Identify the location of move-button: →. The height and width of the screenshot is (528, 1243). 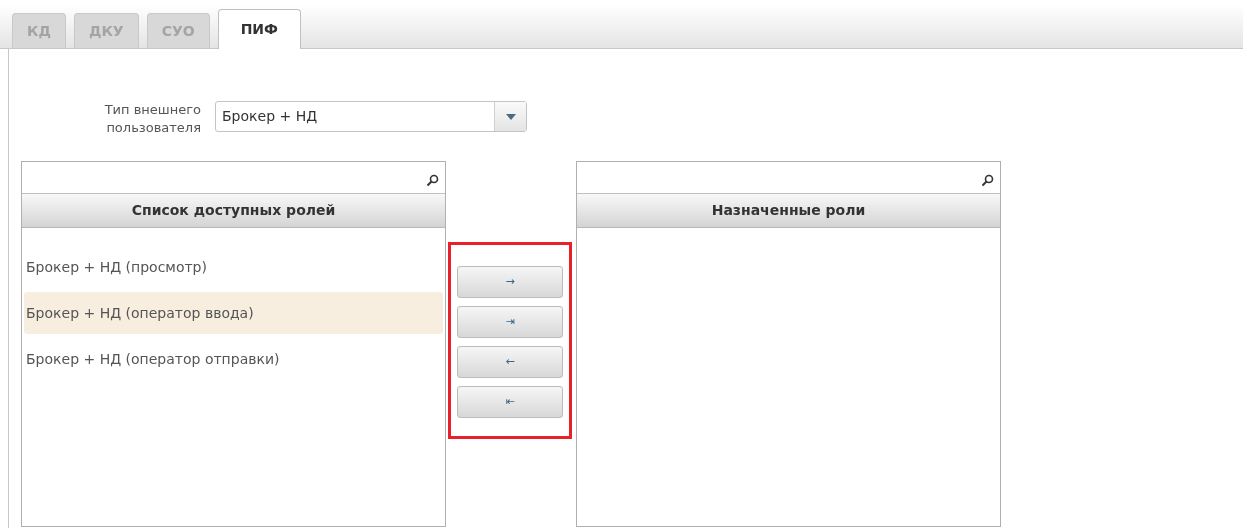
(510, 282).